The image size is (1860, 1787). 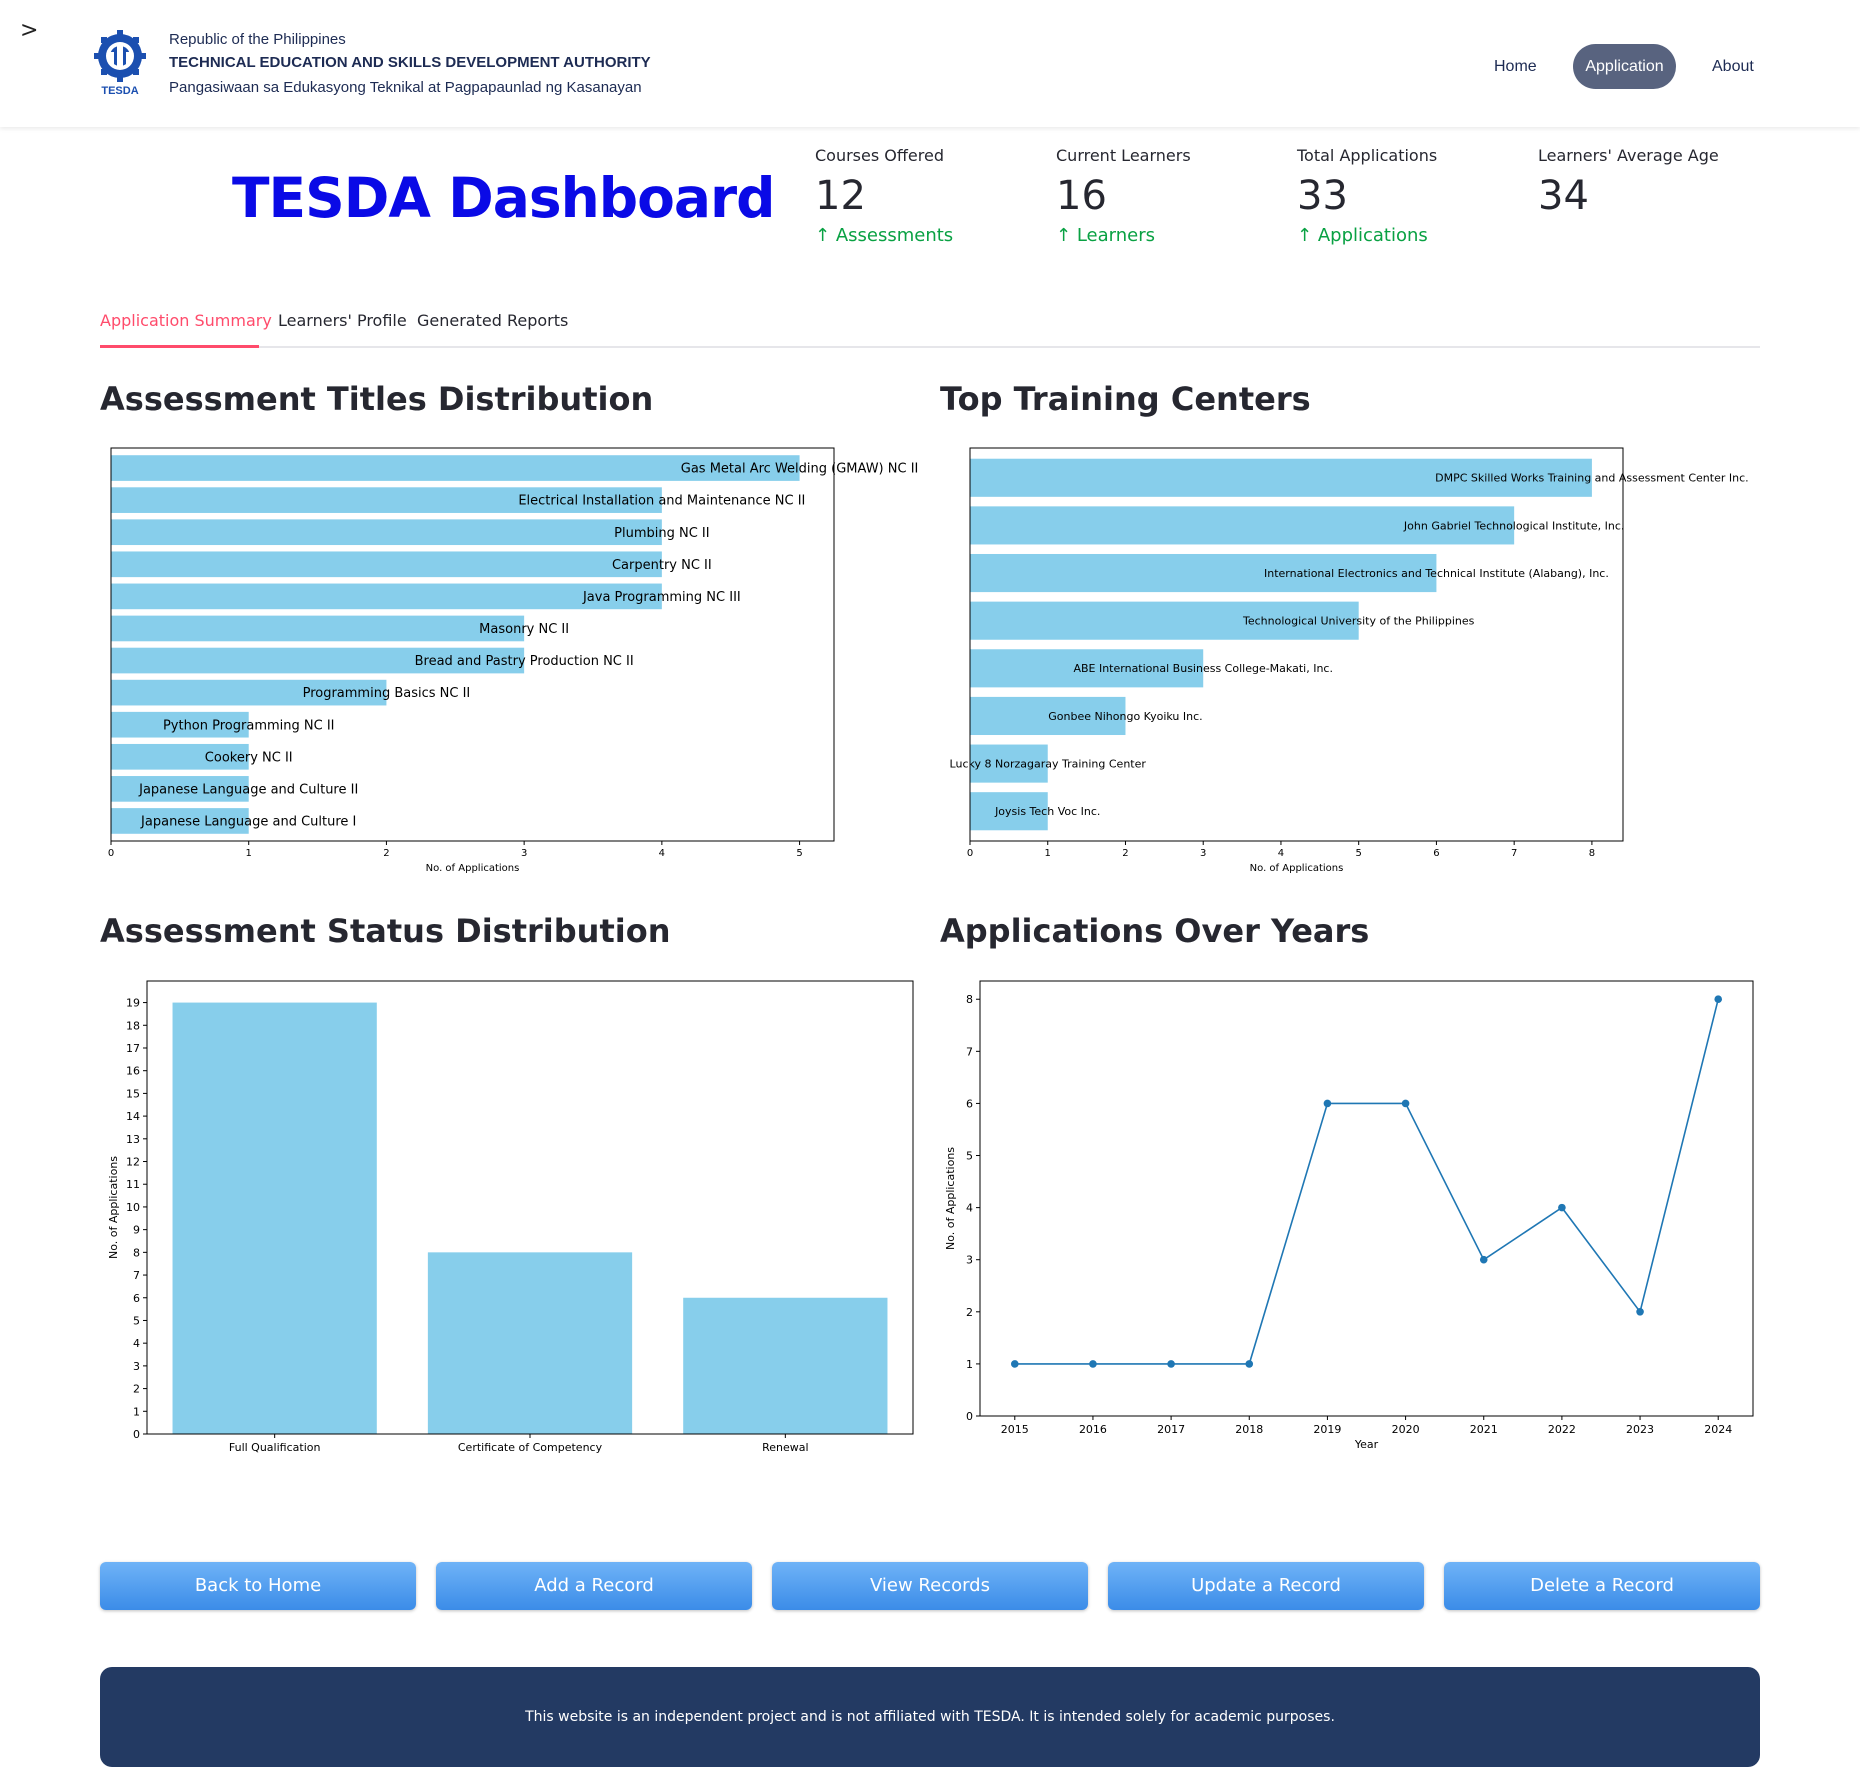 I want to click on tesda-logo: TESDA, so click(x=120, y=63).